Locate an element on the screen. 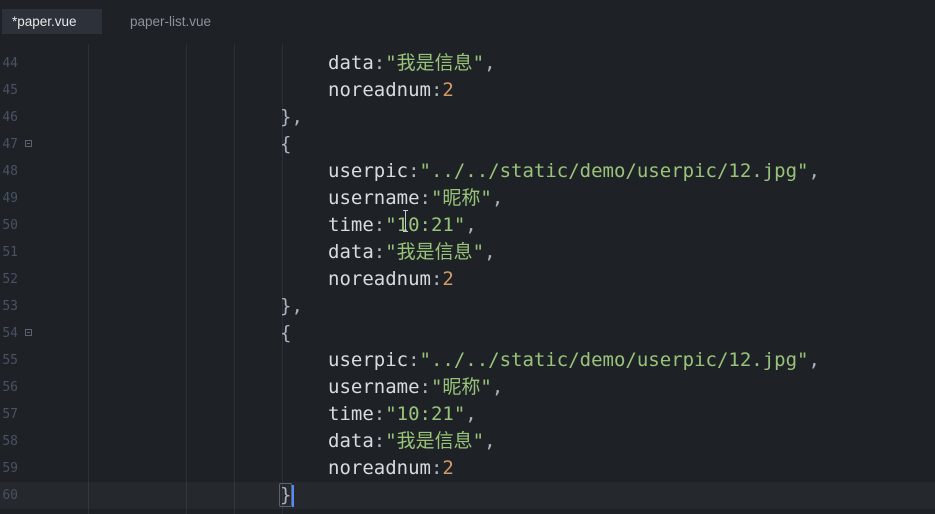 The height and width of the screenshot is (514, 935). line-number: 53 is located at coordinates (10, 306).